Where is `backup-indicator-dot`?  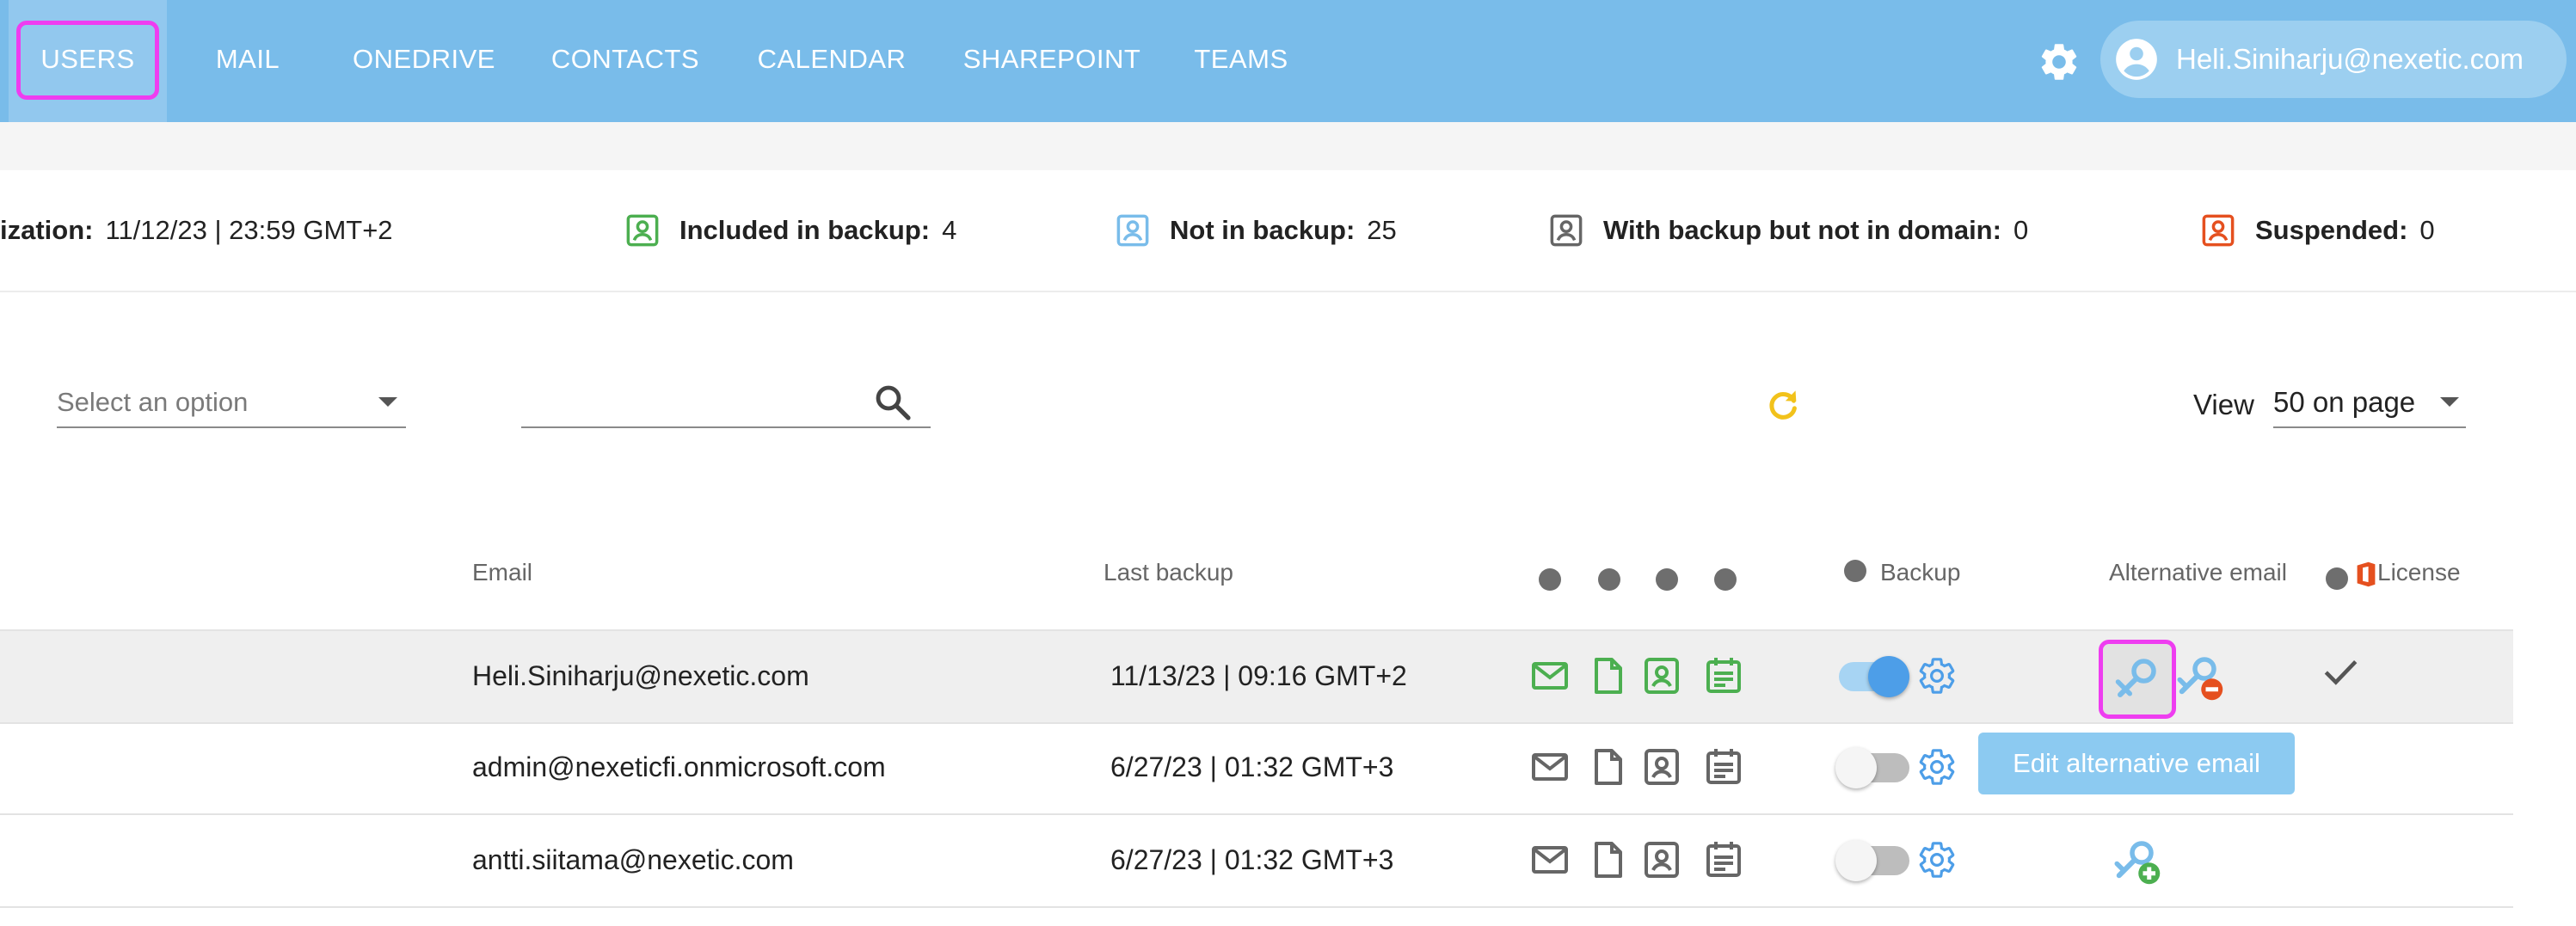
backup-indicator-dot is located at coordinates (1855, 571).